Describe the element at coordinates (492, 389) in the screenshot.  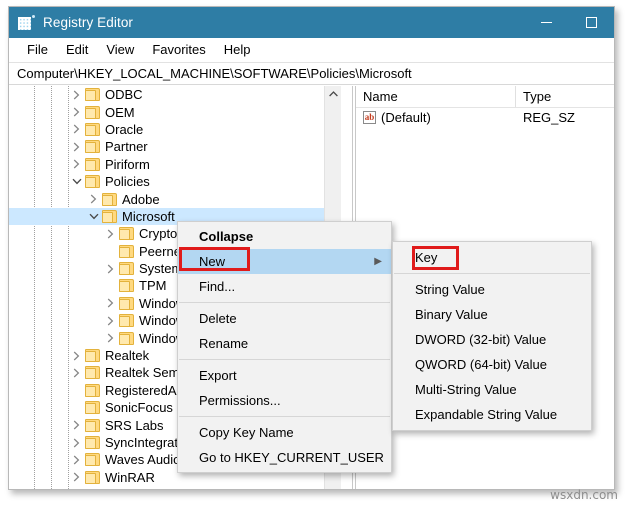
I see `submenu-item-multi-string-value: Multi-String Value` at that location.